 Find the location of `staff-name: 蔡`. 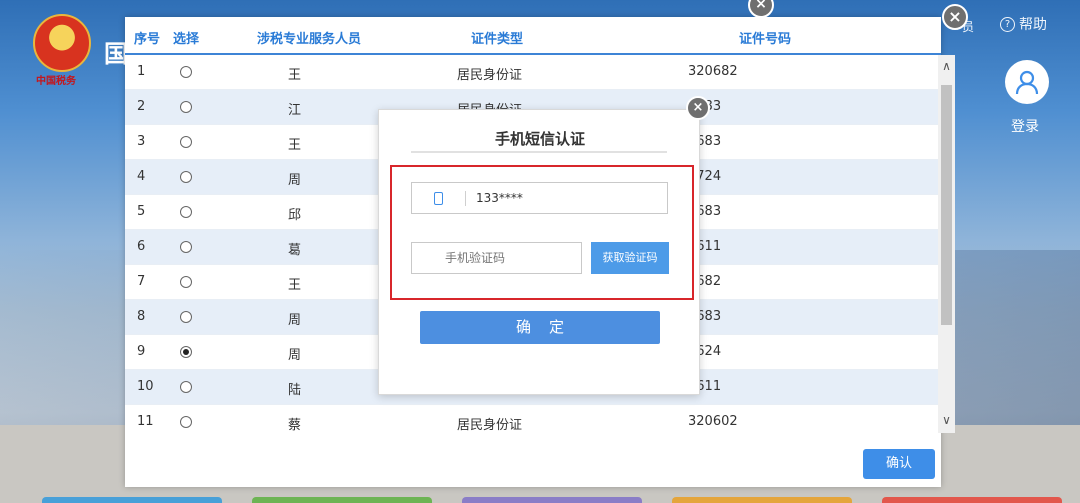

staff-name: 蔡 is located at coordinates (295, 425).